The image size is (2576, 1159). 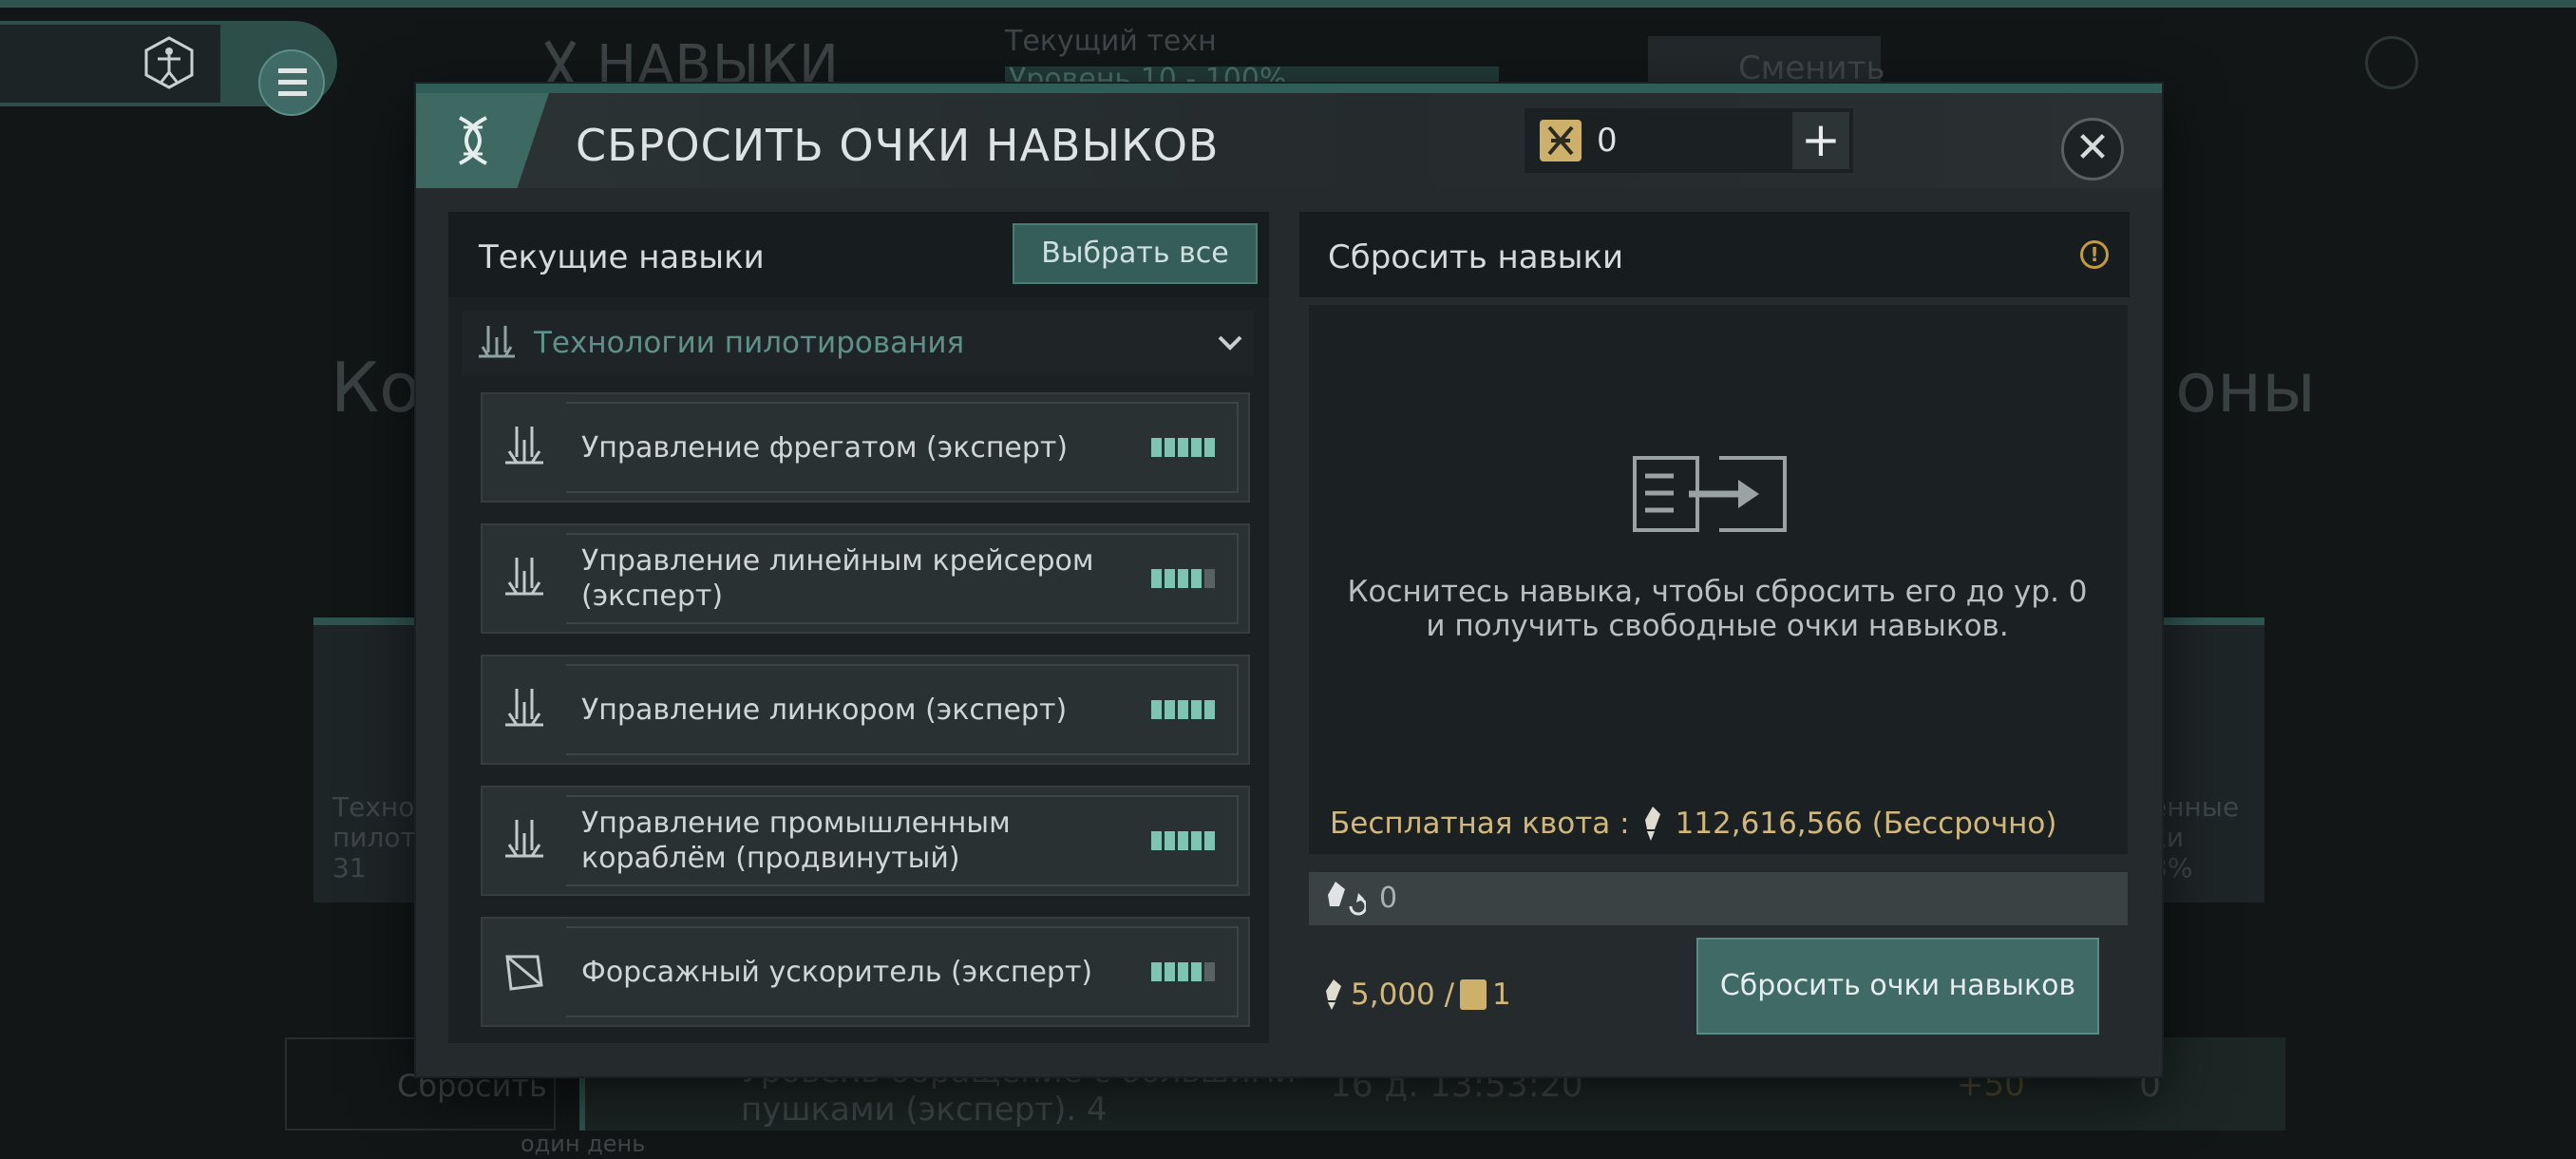 I want to click on reset-skills-title: Сбросить навыки, so click(x=1476, y=257).